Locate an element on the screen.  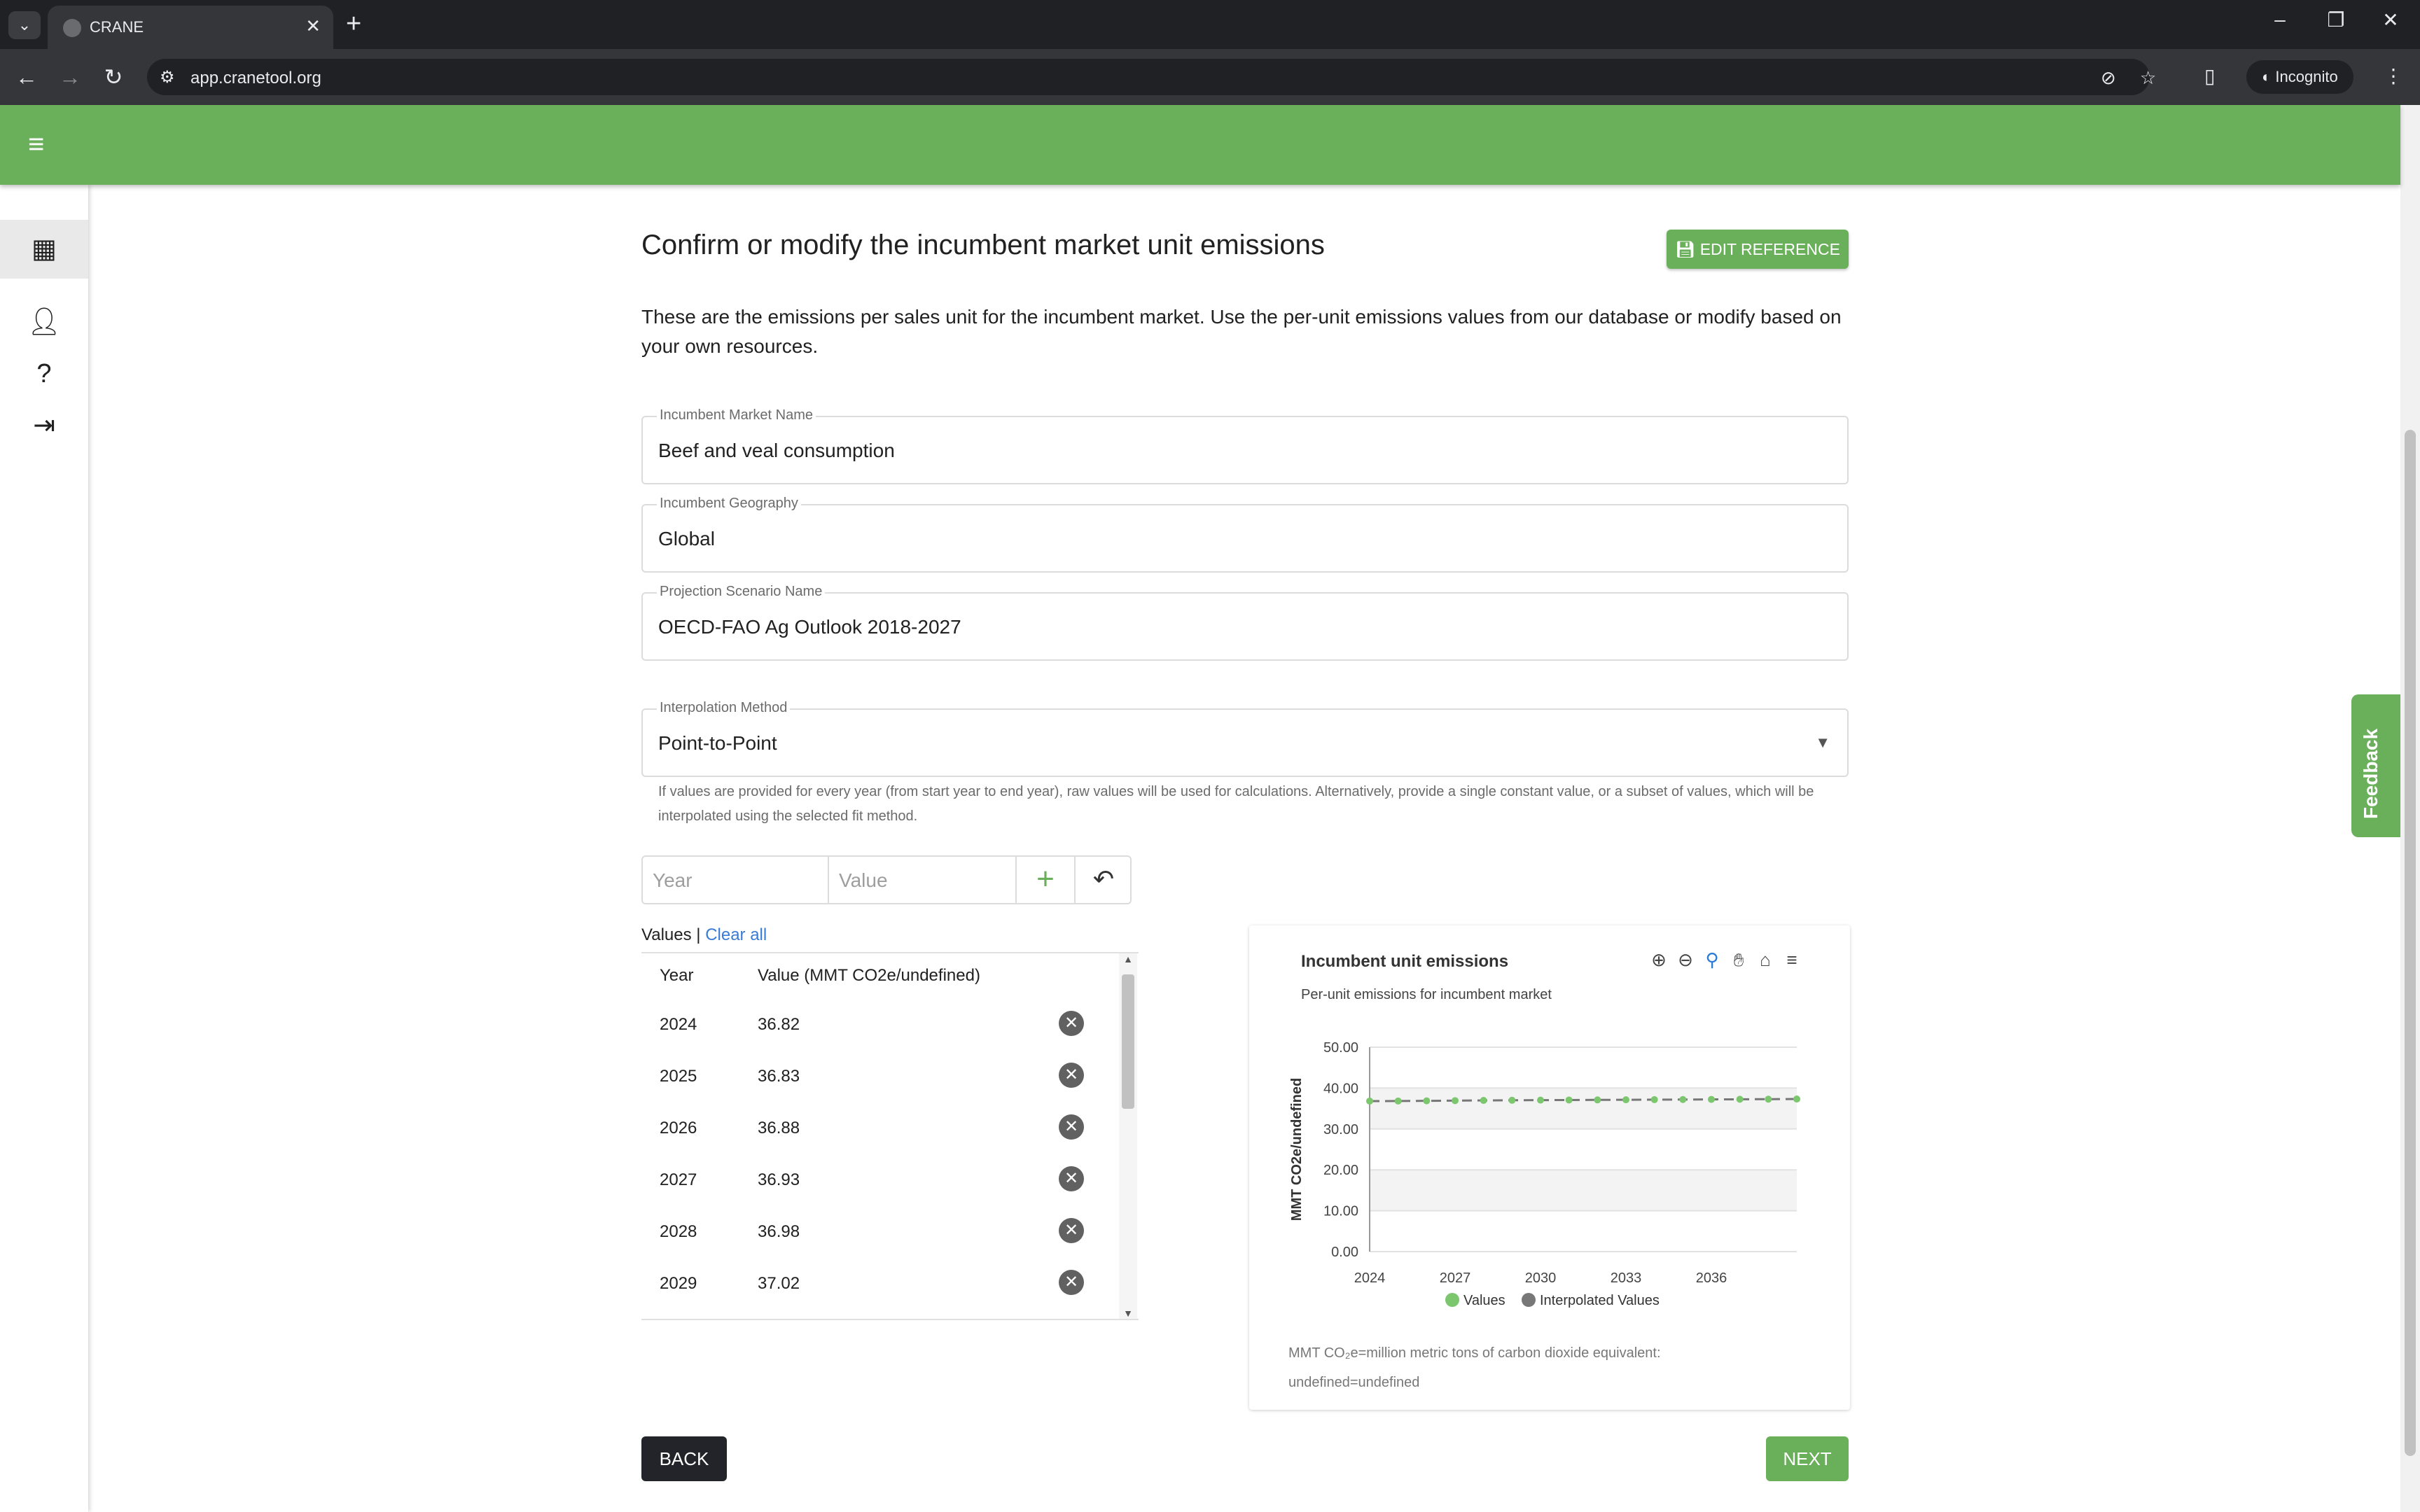
page-scrollbar is located at coordinates (2410, 808).